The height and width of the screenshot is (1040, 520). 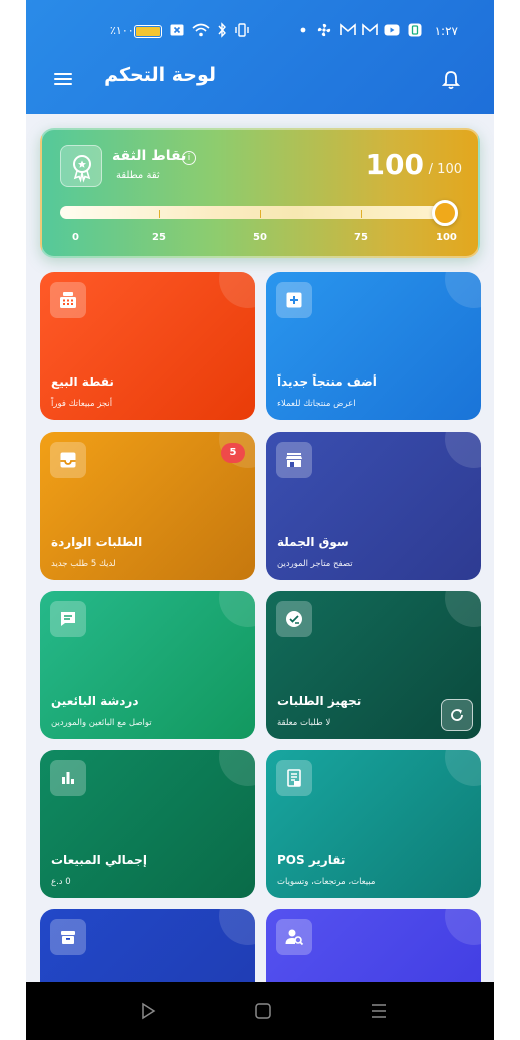 I want to click on app-header: ١٠٠٪ ١:٢٧ لوحة التحكم, so click(x=260, y=57).